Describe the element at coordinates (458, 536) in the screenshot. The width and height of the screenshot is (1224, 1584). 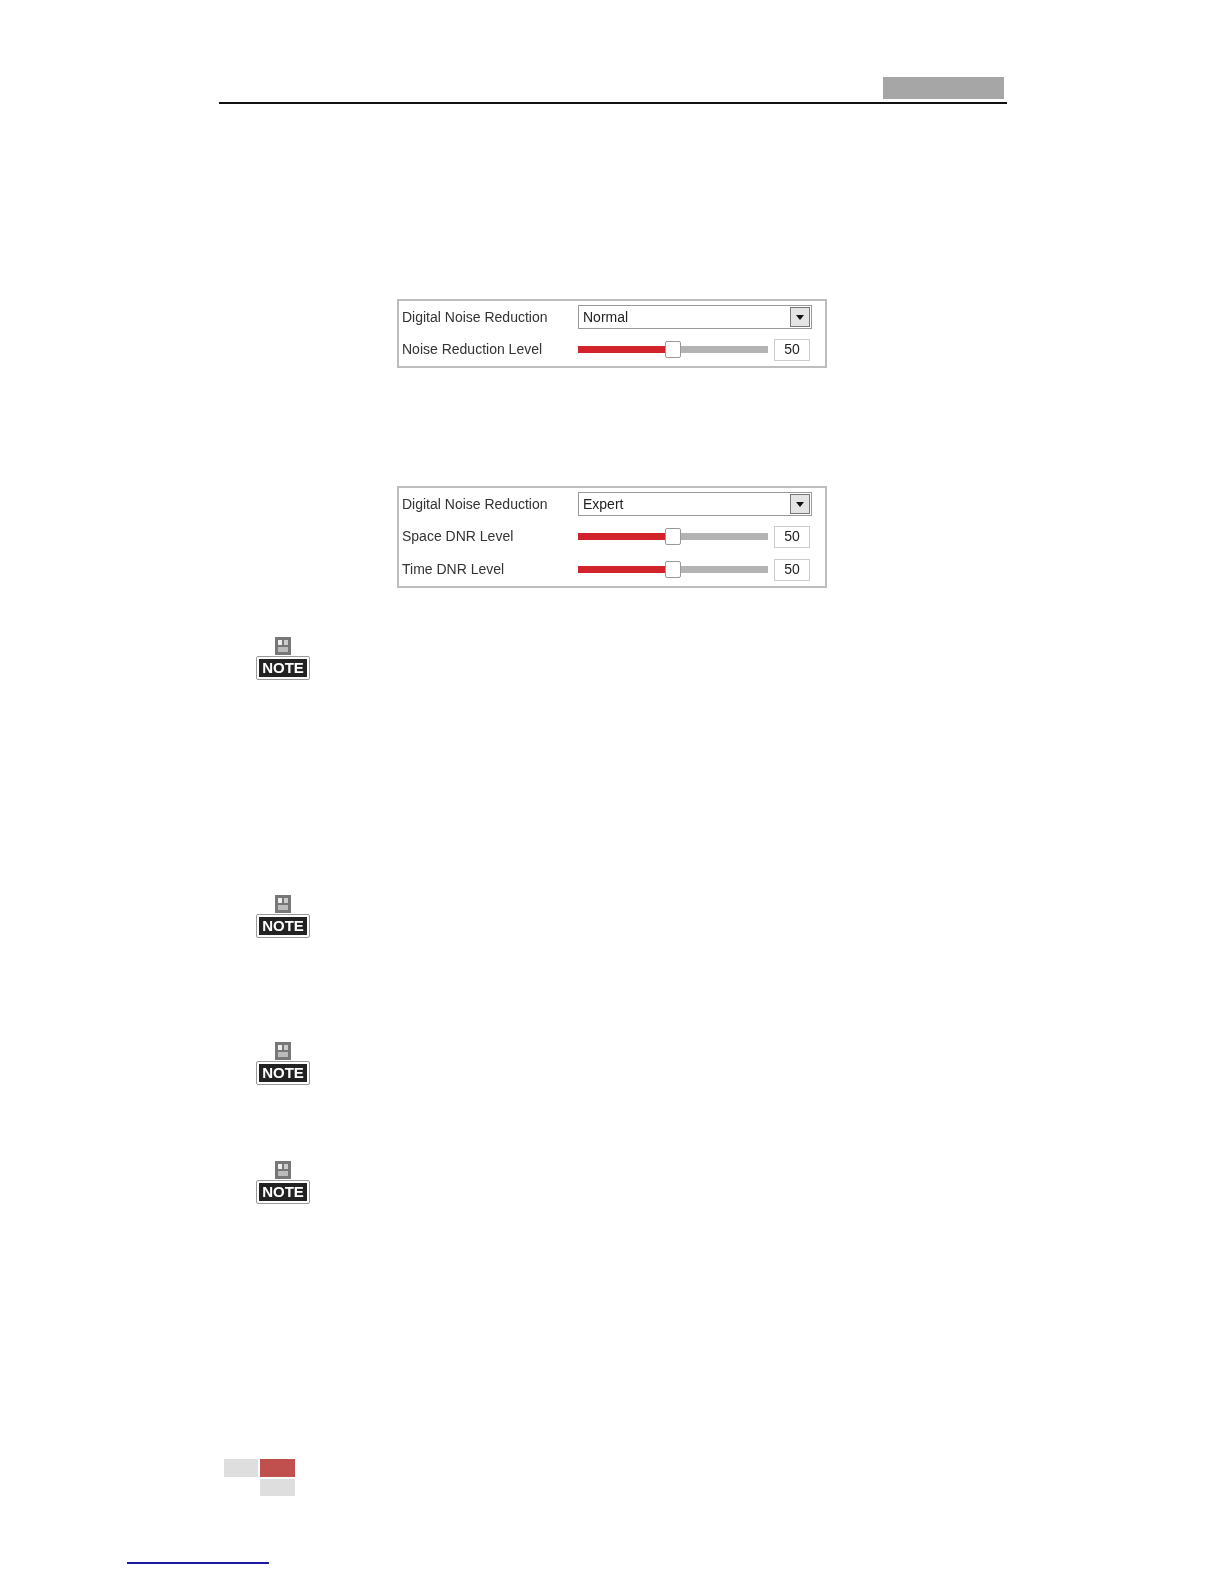
I see `field-label: Space DNR Level` at that location.